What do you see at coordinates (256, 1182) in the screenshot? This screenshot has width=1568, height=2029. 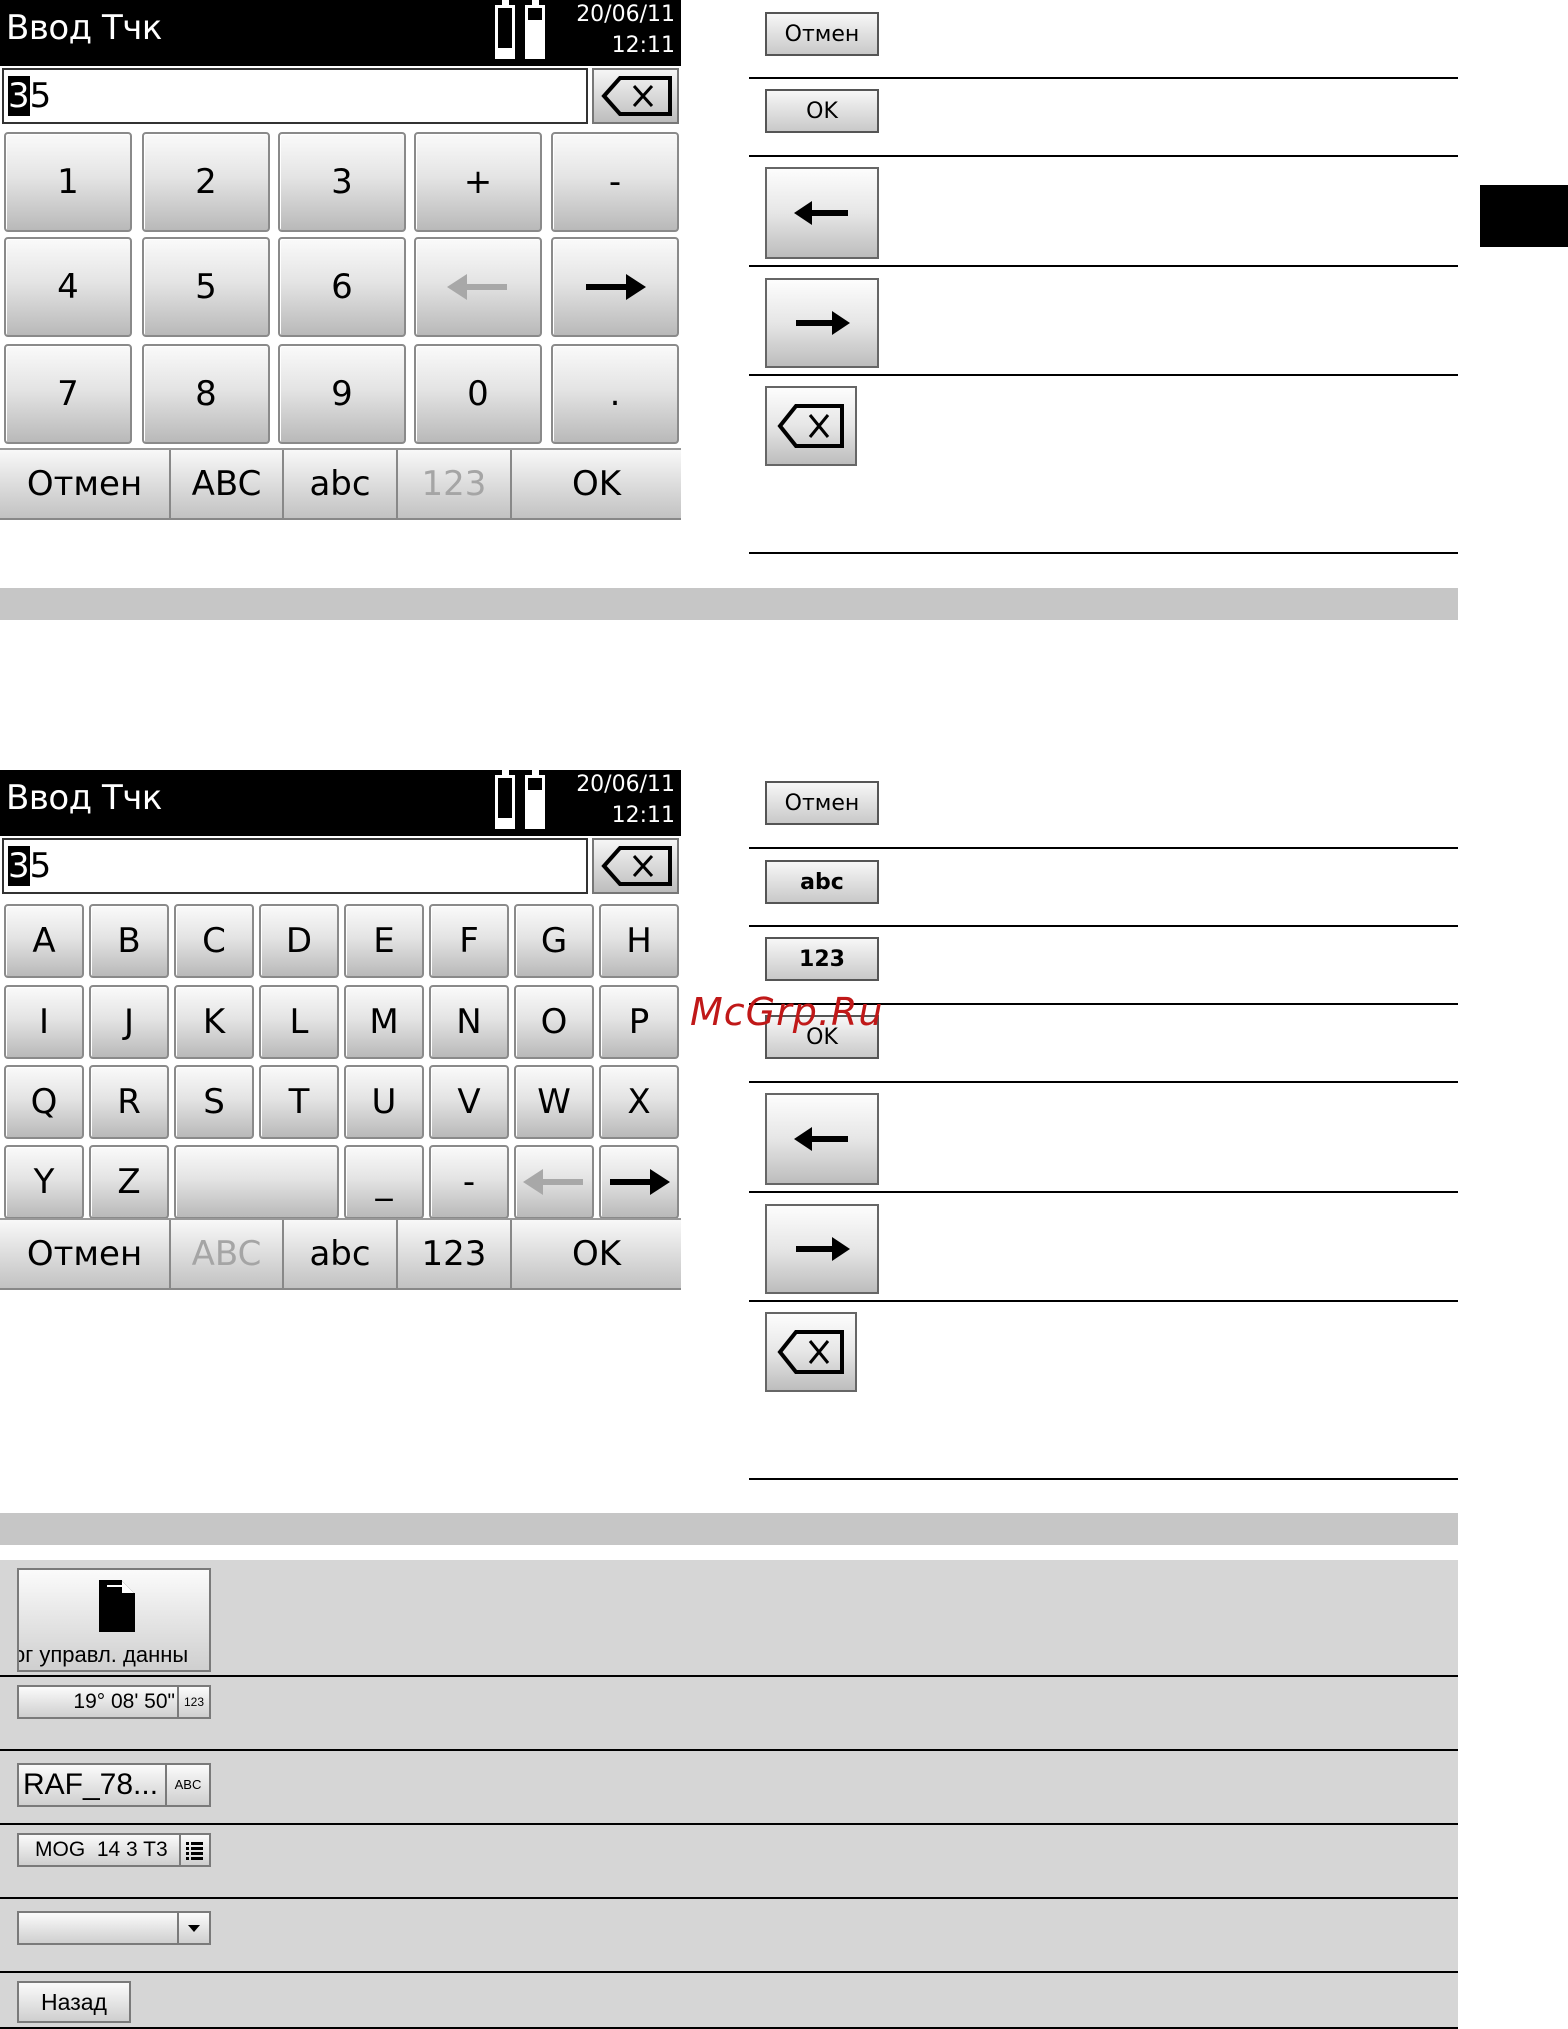 I see `key-space` at bounding box center [256, 1182].